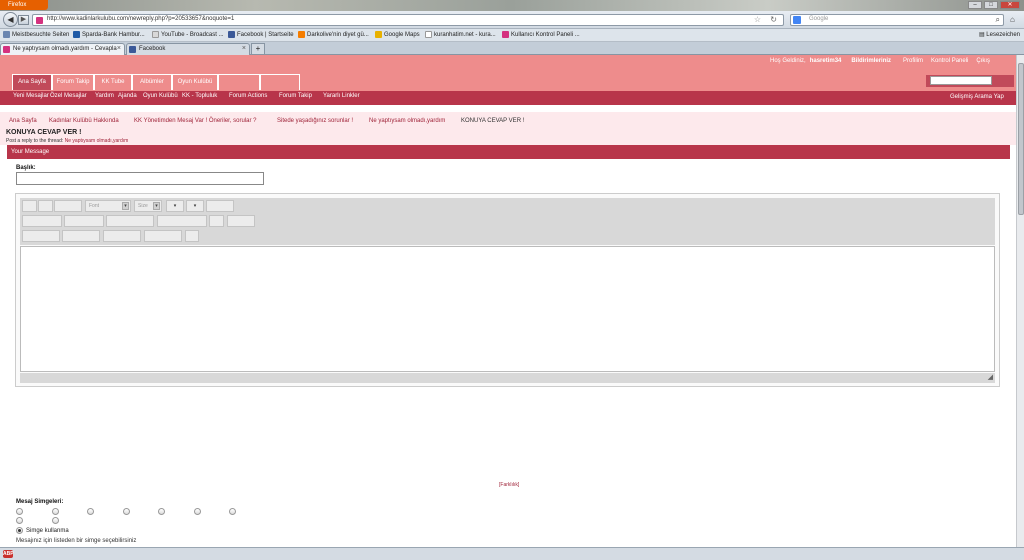 The width and height of the screenshot is (1024, 560). Describe the element at coordinates (1010, 5) in the screenshot. I see `close-window-button: ✕` at that location.